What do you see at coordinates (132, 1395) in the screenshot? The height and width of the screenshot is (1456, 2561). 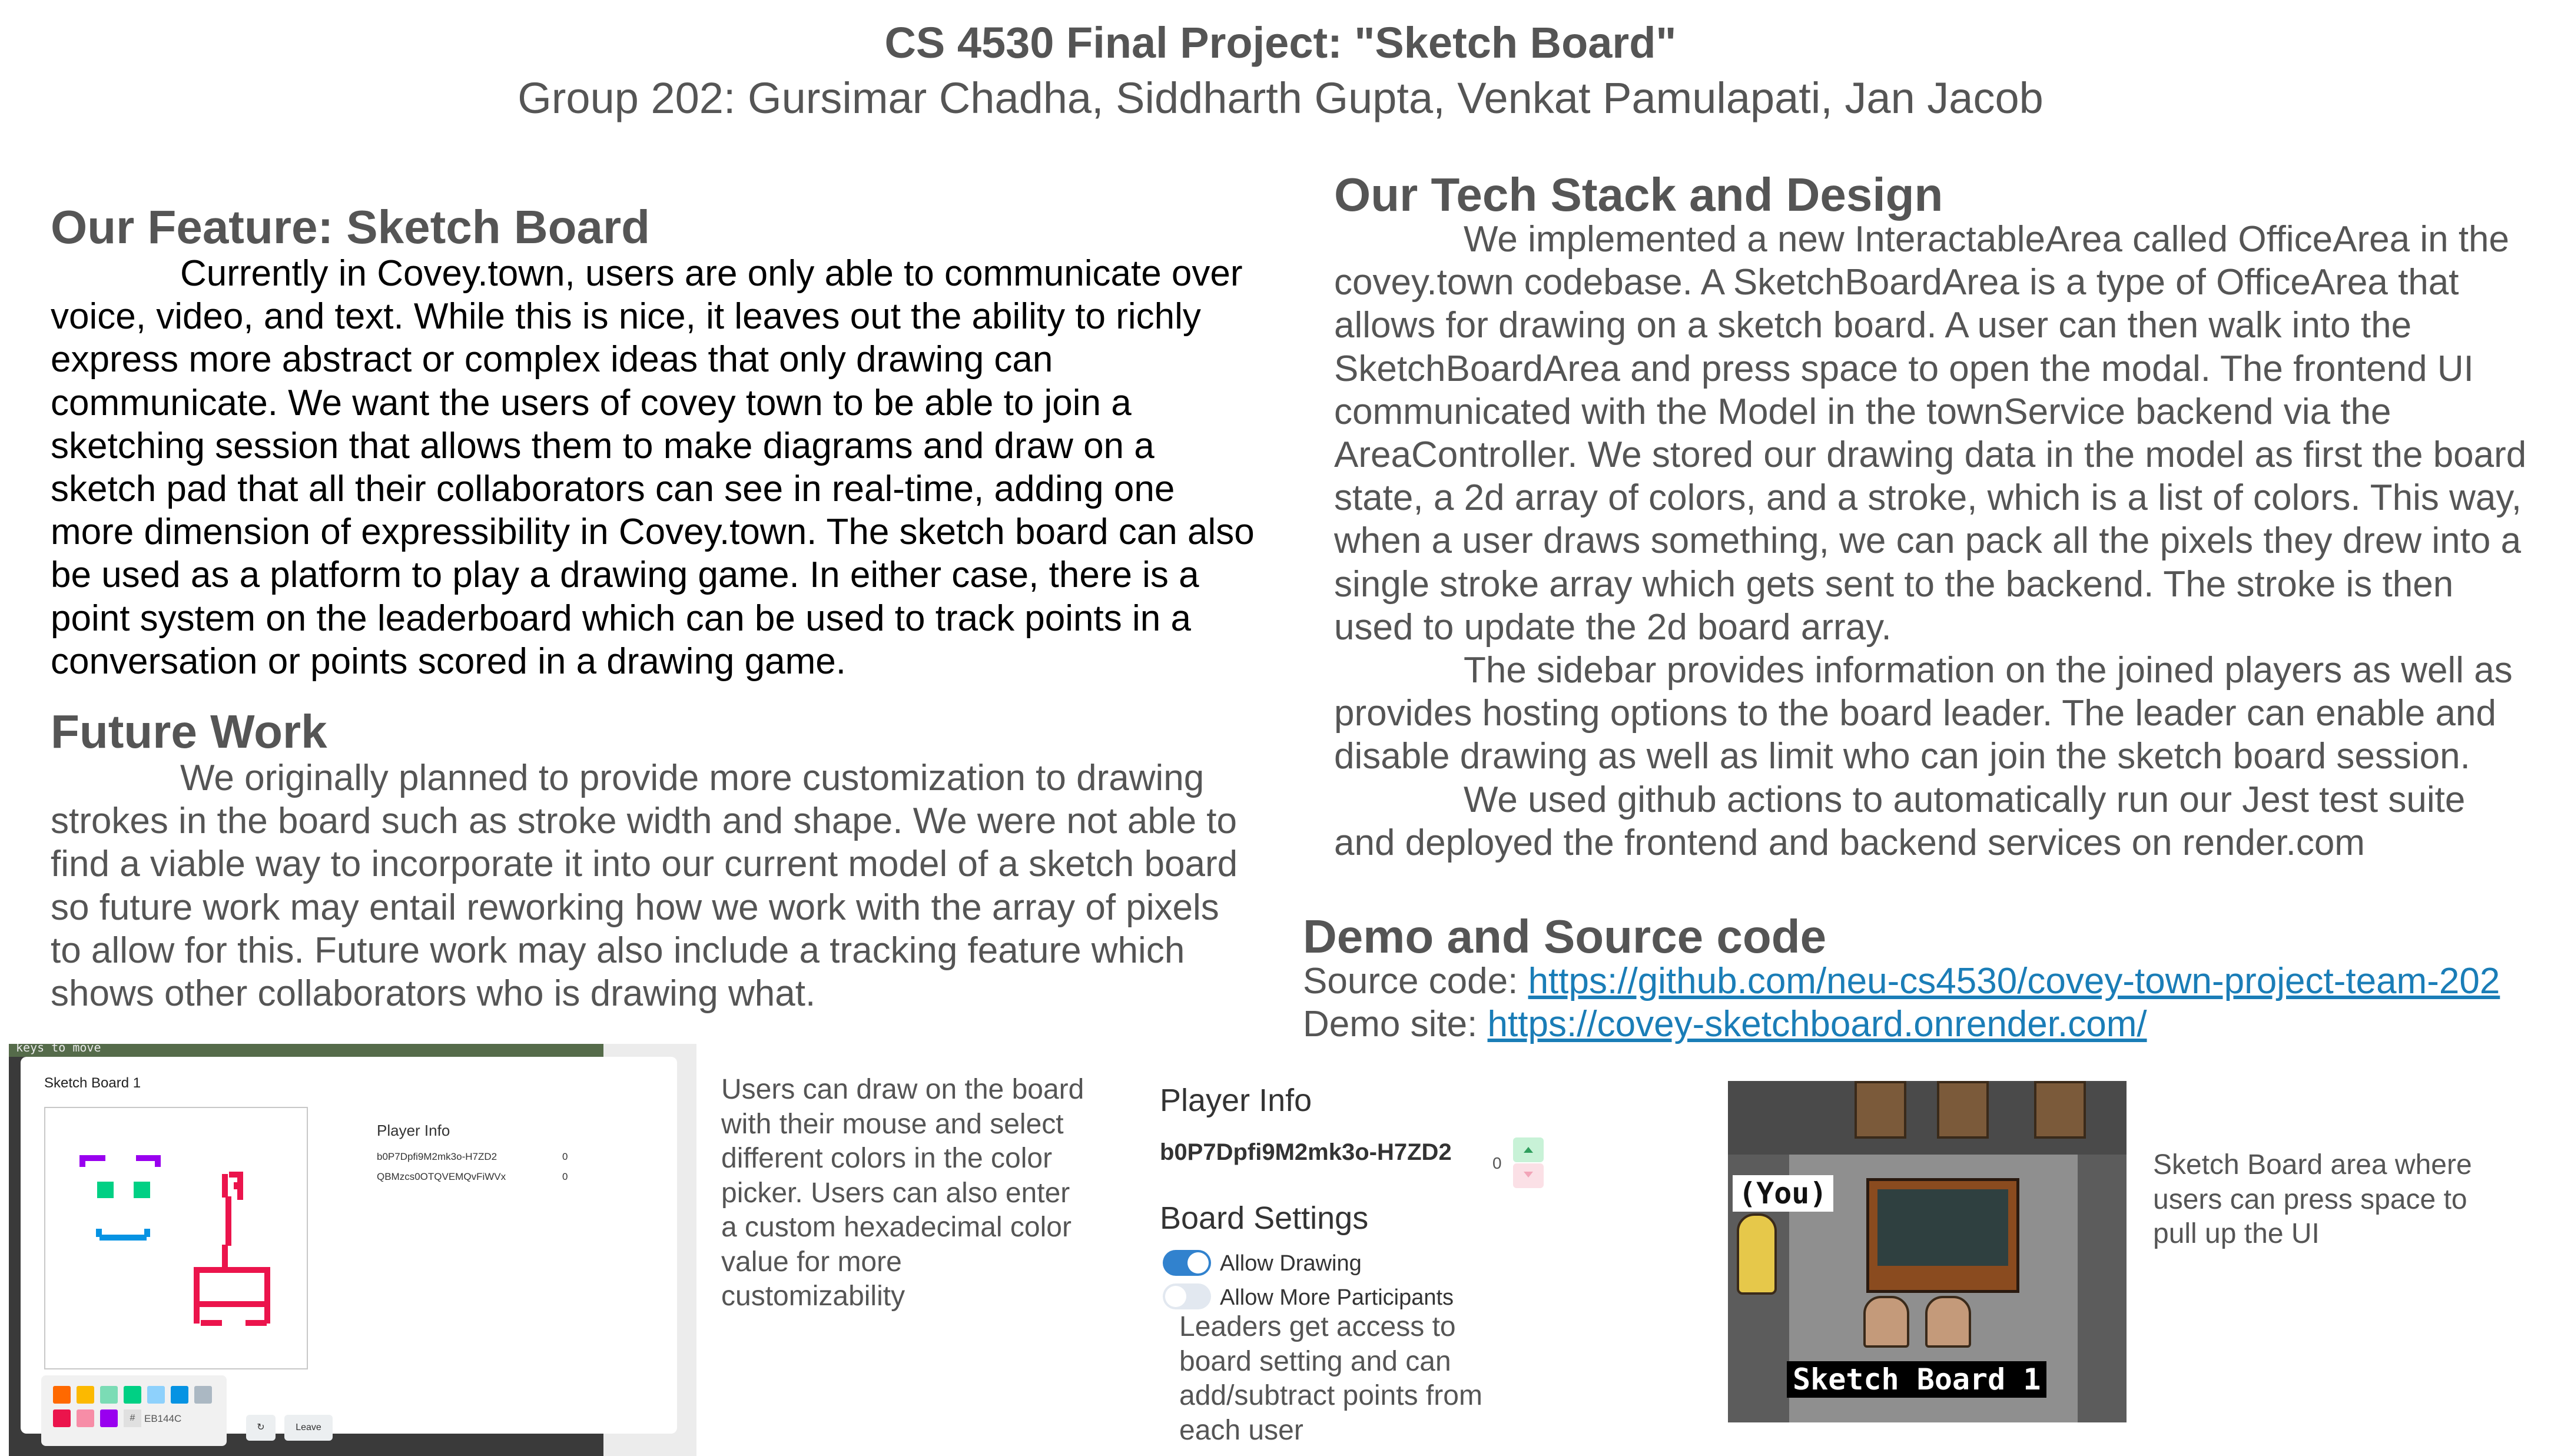 I see `color-swatch-green` at bounding box center [132, 1395].